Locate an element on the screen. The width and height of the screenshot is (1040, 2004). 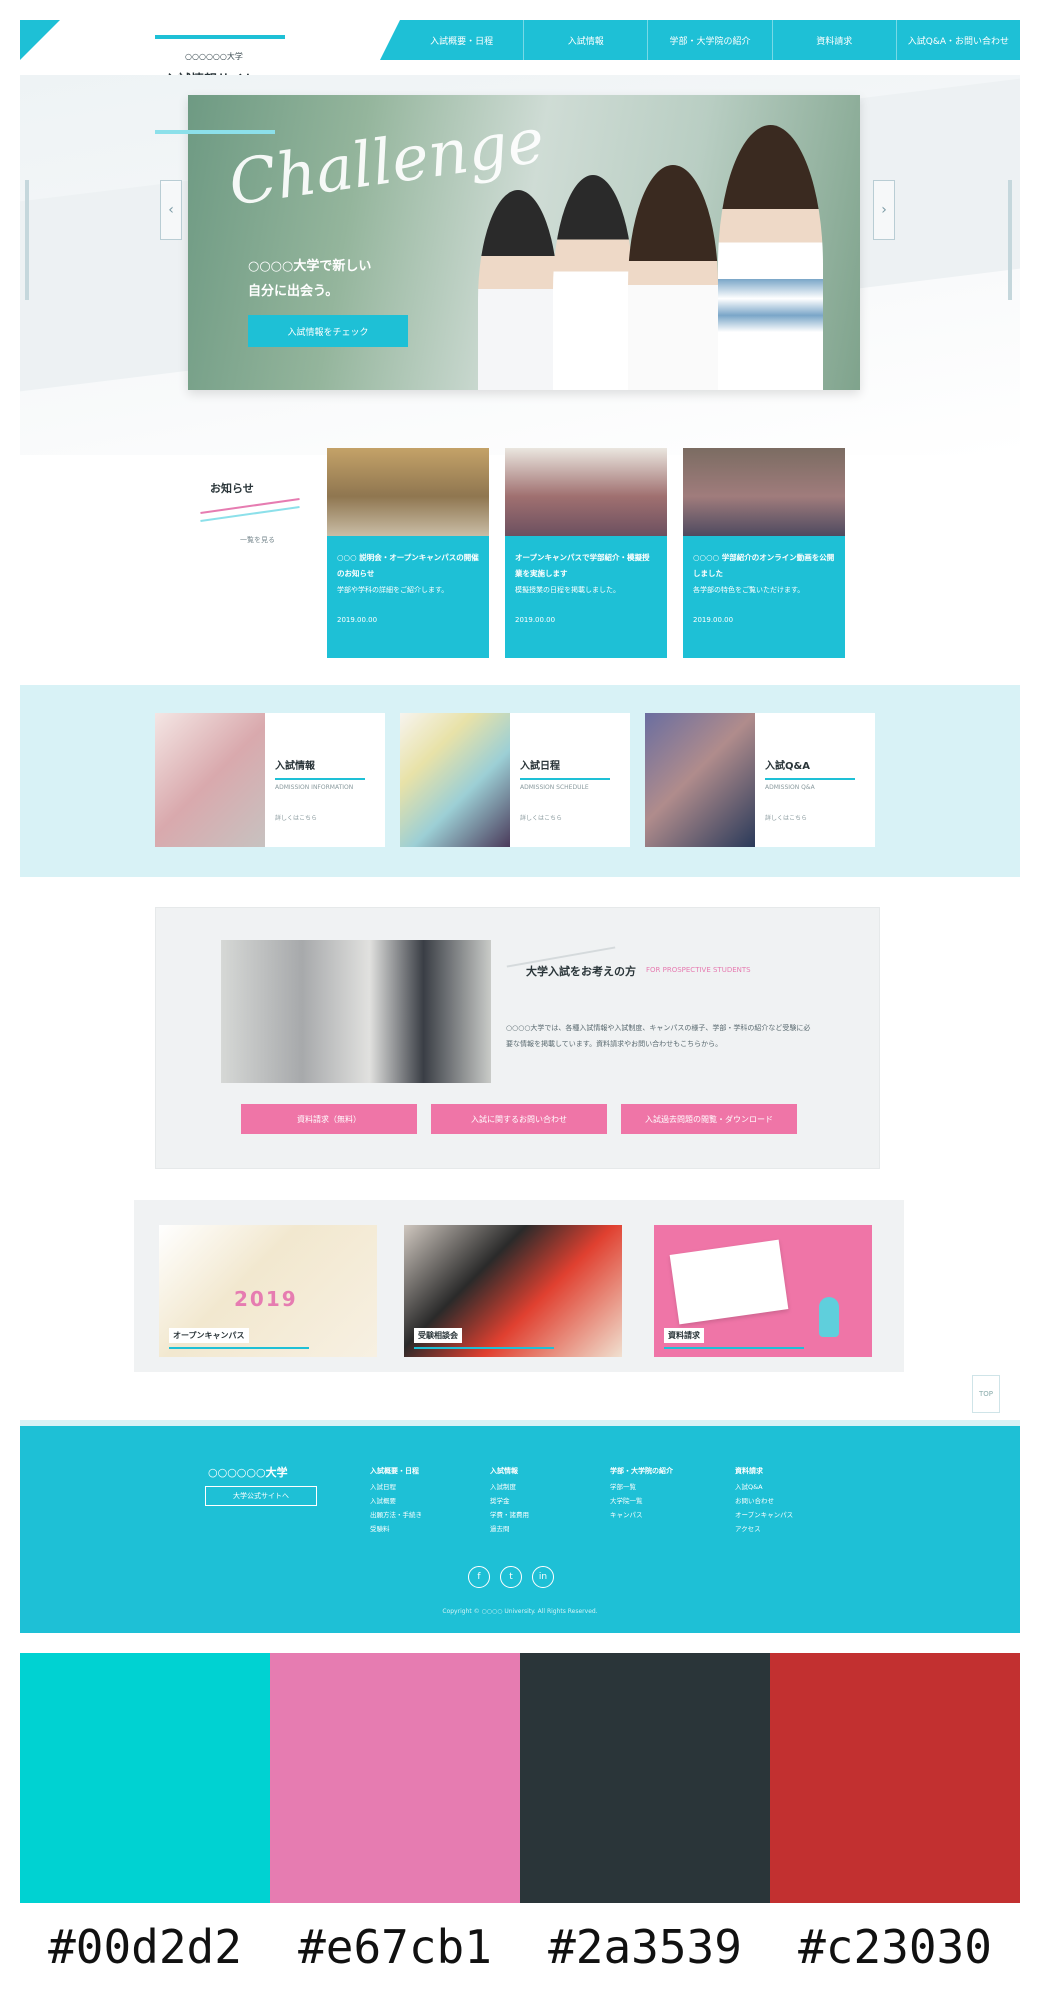
footer-column-heading: 資料請求 is located at coordinates (764, 1471).